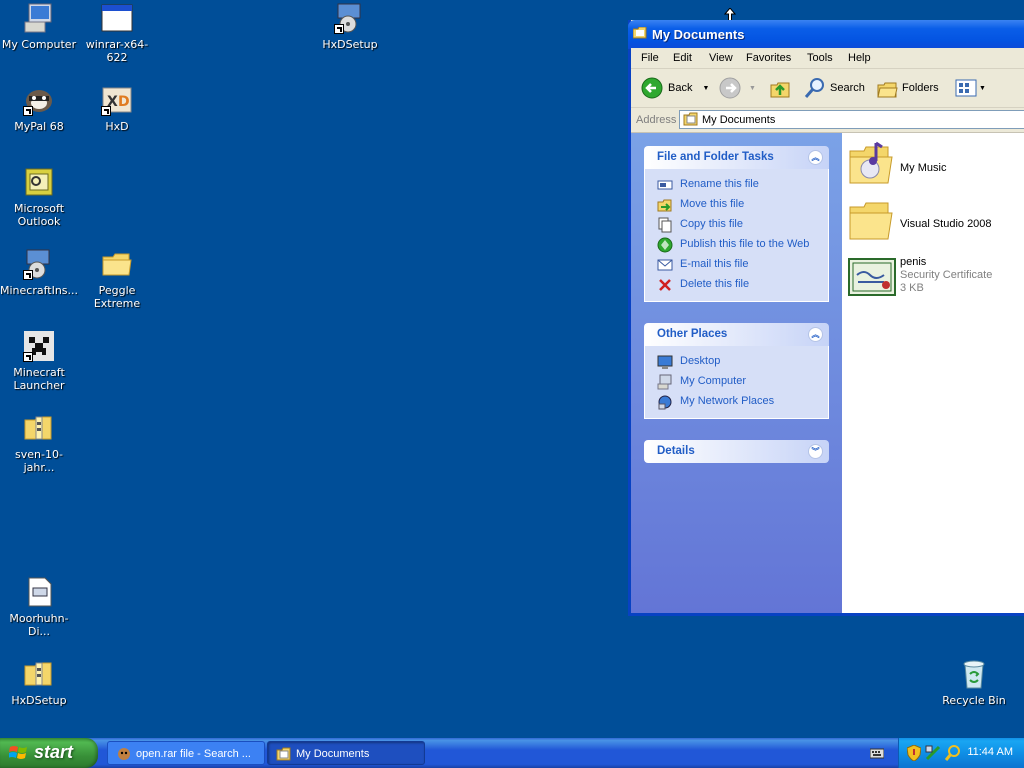 This screenshot has width=1024, height=768. I want to click on outlook-icon, so click(39, 182).